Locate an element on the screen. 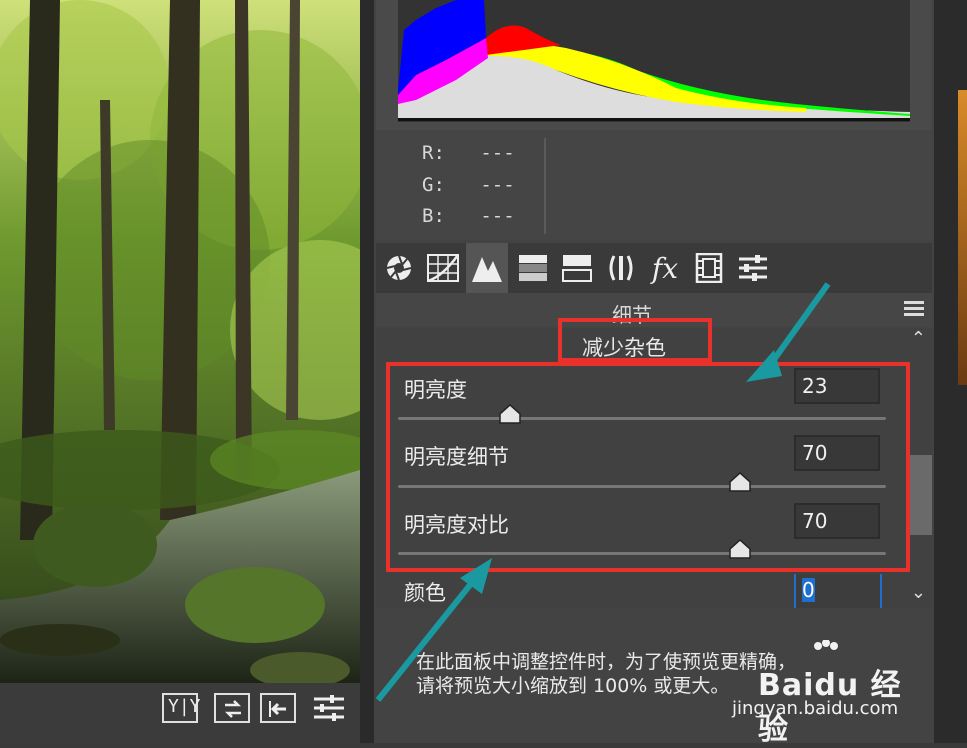 The width and height of the screenshot is (967, 748). copy-settings-button is located at coordinates (278, 708).